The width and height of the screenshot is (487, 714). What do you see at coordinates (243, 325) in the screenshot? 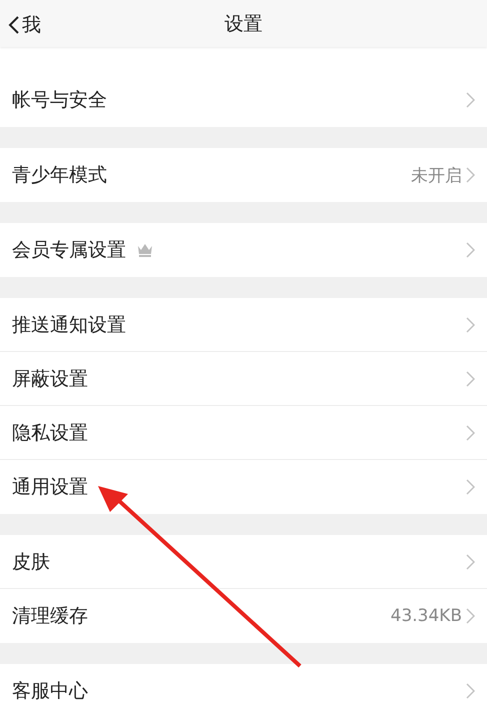
I see `settings-row: 推送通知设置` at bounding box center [243, 325].